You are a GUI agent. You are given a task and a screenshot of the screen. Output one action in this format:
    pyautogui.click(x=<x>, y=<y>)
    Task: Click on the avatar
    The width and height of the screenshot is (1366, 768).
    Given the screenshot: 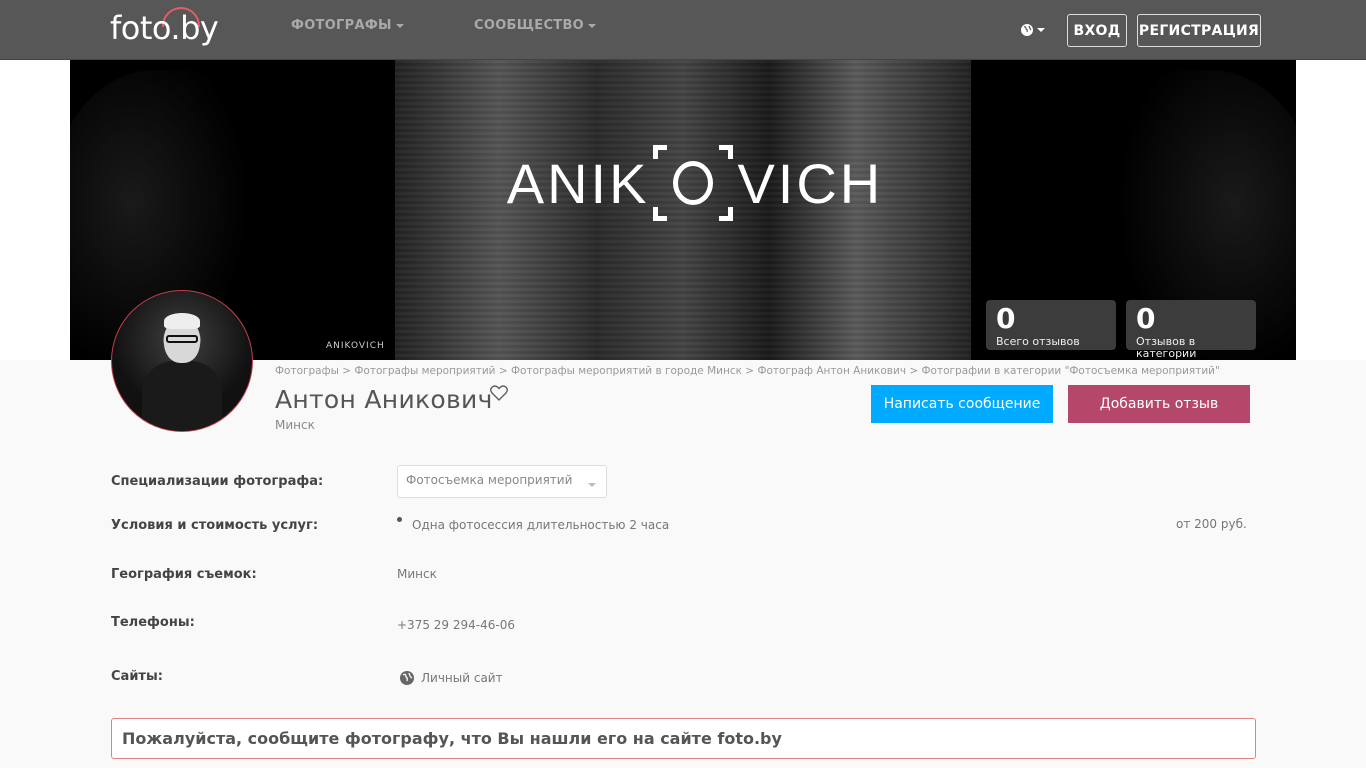 What is the action you would take?
    pyautogui.click(x=182, y=361)
    